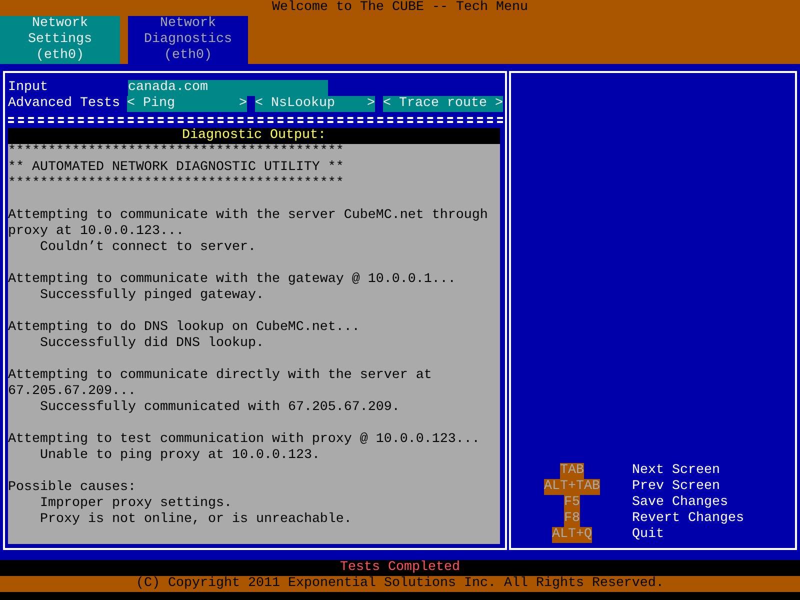  I want to click on output-detail: Successfully communicated with 67.205.67.209., so click(220, 408).